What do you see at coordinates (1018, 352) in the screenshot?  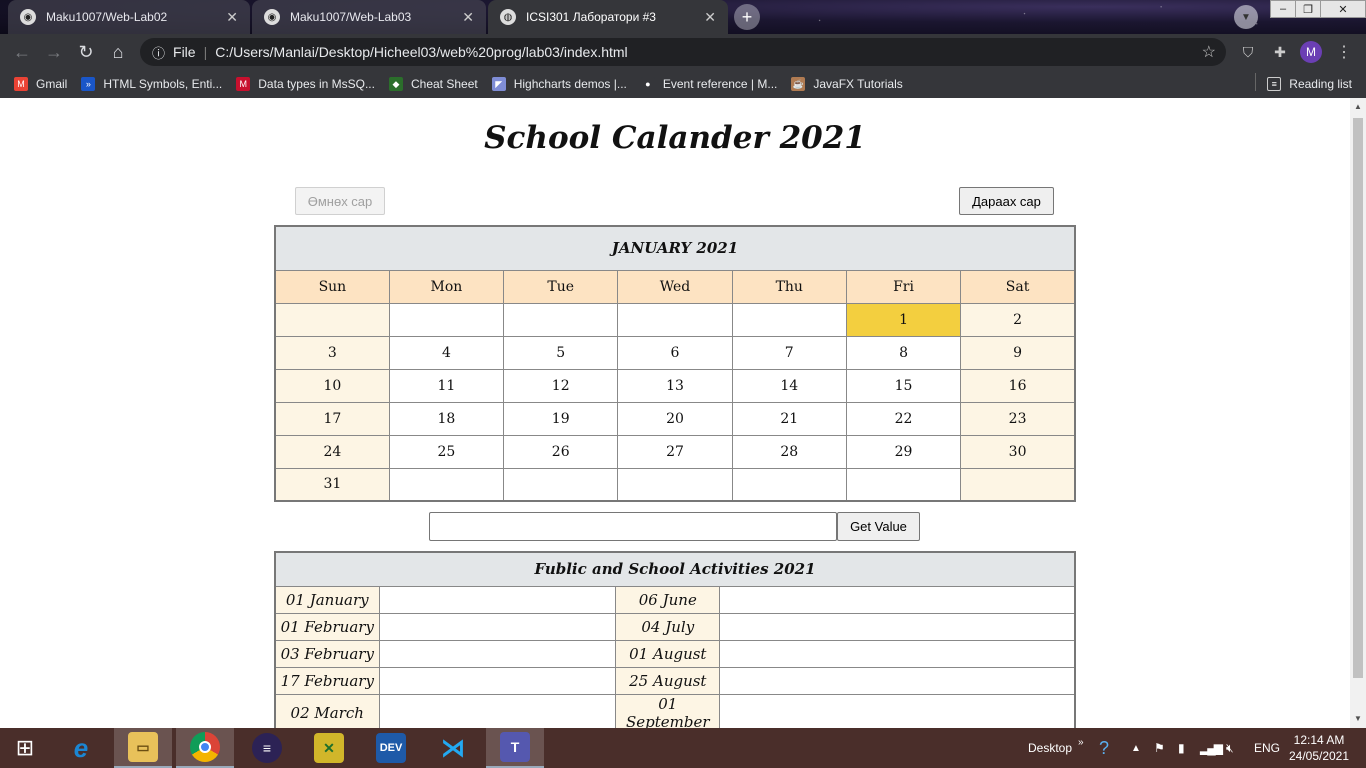 I see `calendar-day-cell: 9` at bounding box center [1018, 352].